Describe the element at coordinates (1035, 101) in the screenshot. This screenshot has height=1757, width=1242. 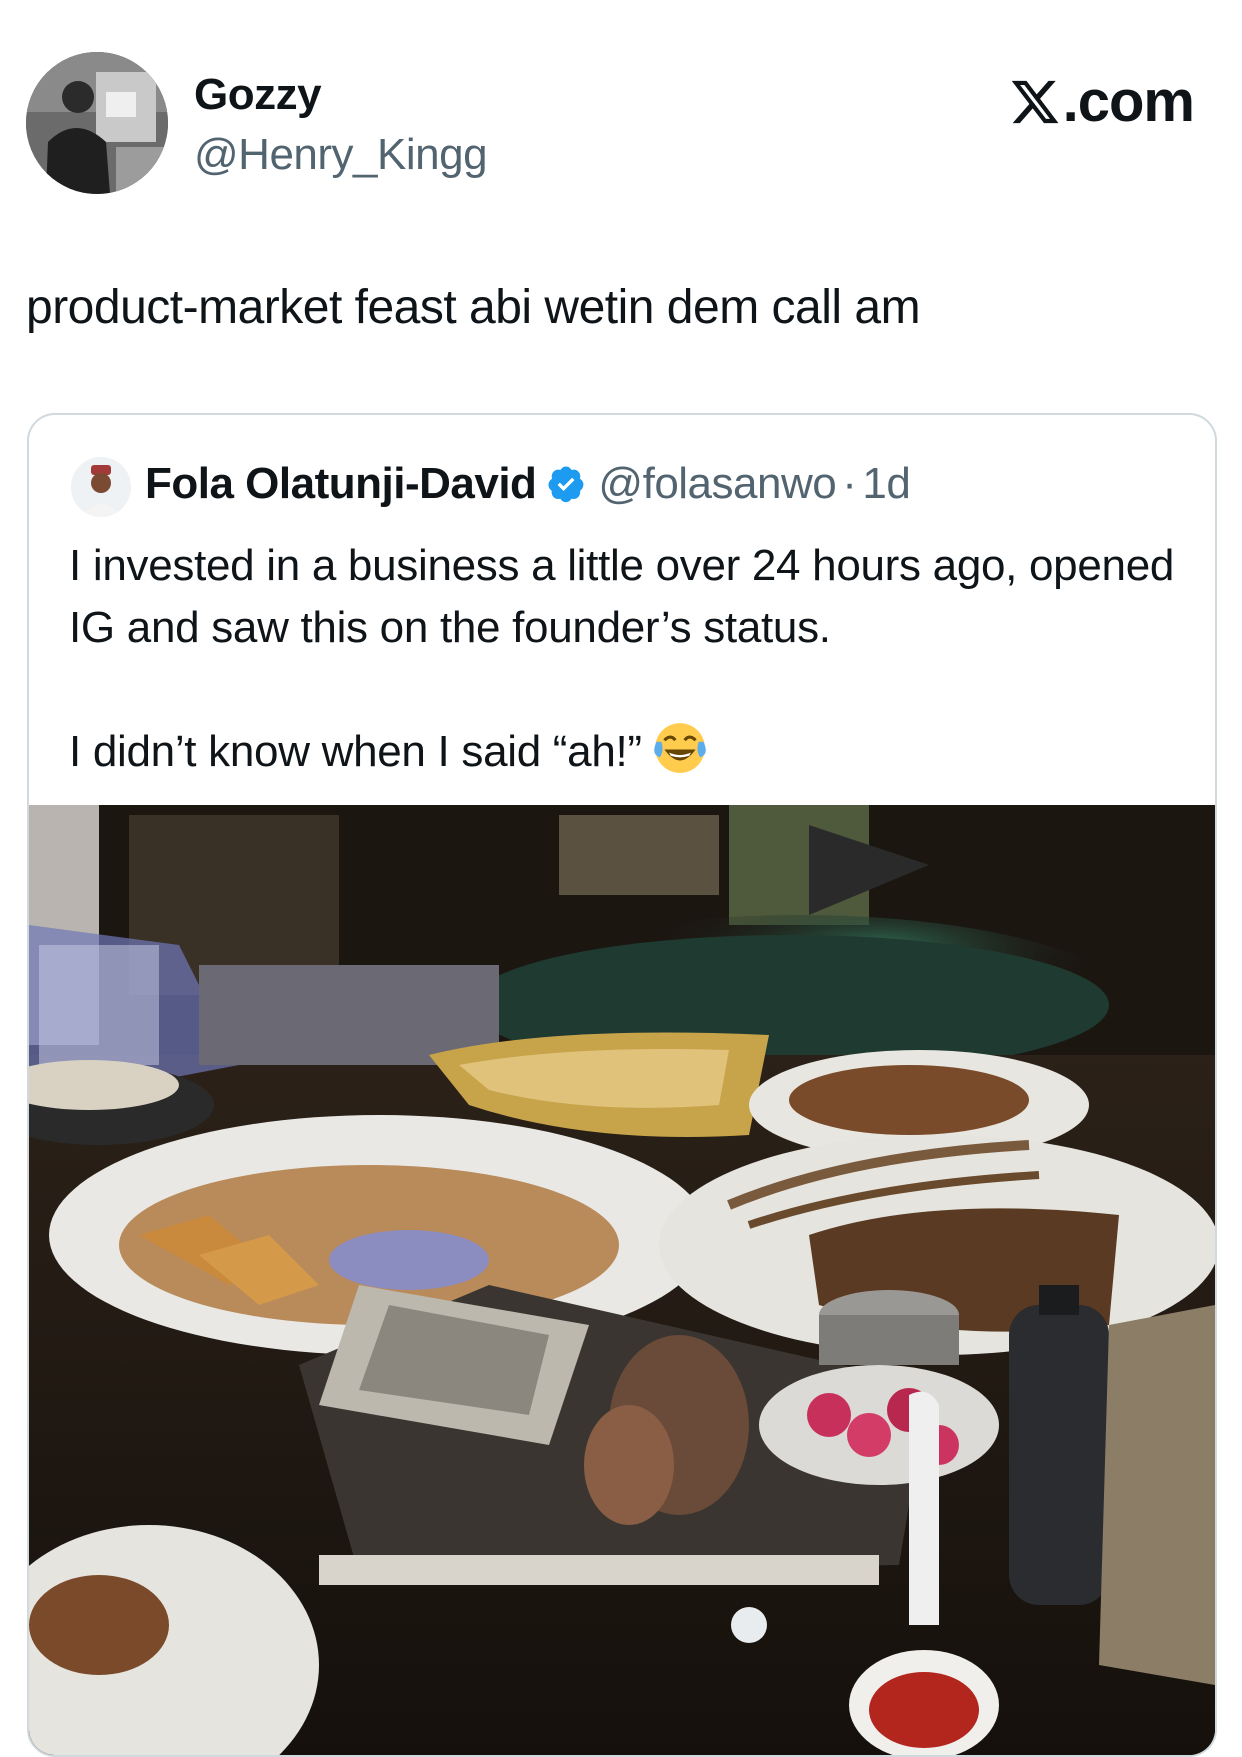
I see `x-logo-icon` at that location.